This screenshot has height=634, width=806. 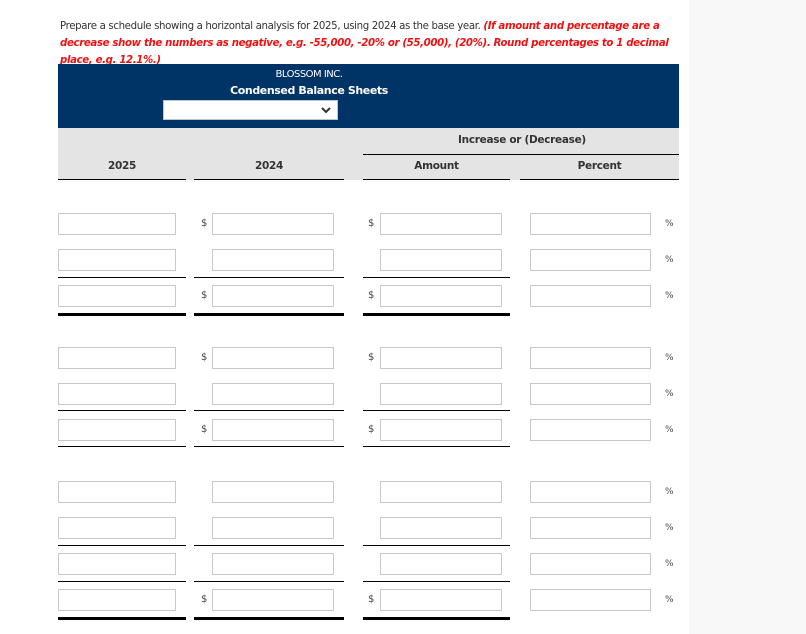 What do you see at coordinates (309, 90) in the screenshot?
I see `statement-title: Condensed Balance Sheets` at bounding box center [309, 90].